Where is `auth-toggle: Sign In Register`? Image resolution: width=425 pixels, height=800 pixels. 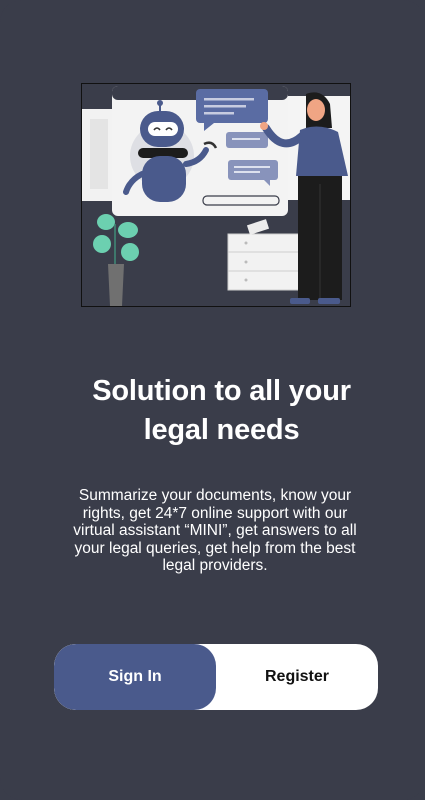
auth-toggle: Sign In Register is located at coordinates (216, 677).